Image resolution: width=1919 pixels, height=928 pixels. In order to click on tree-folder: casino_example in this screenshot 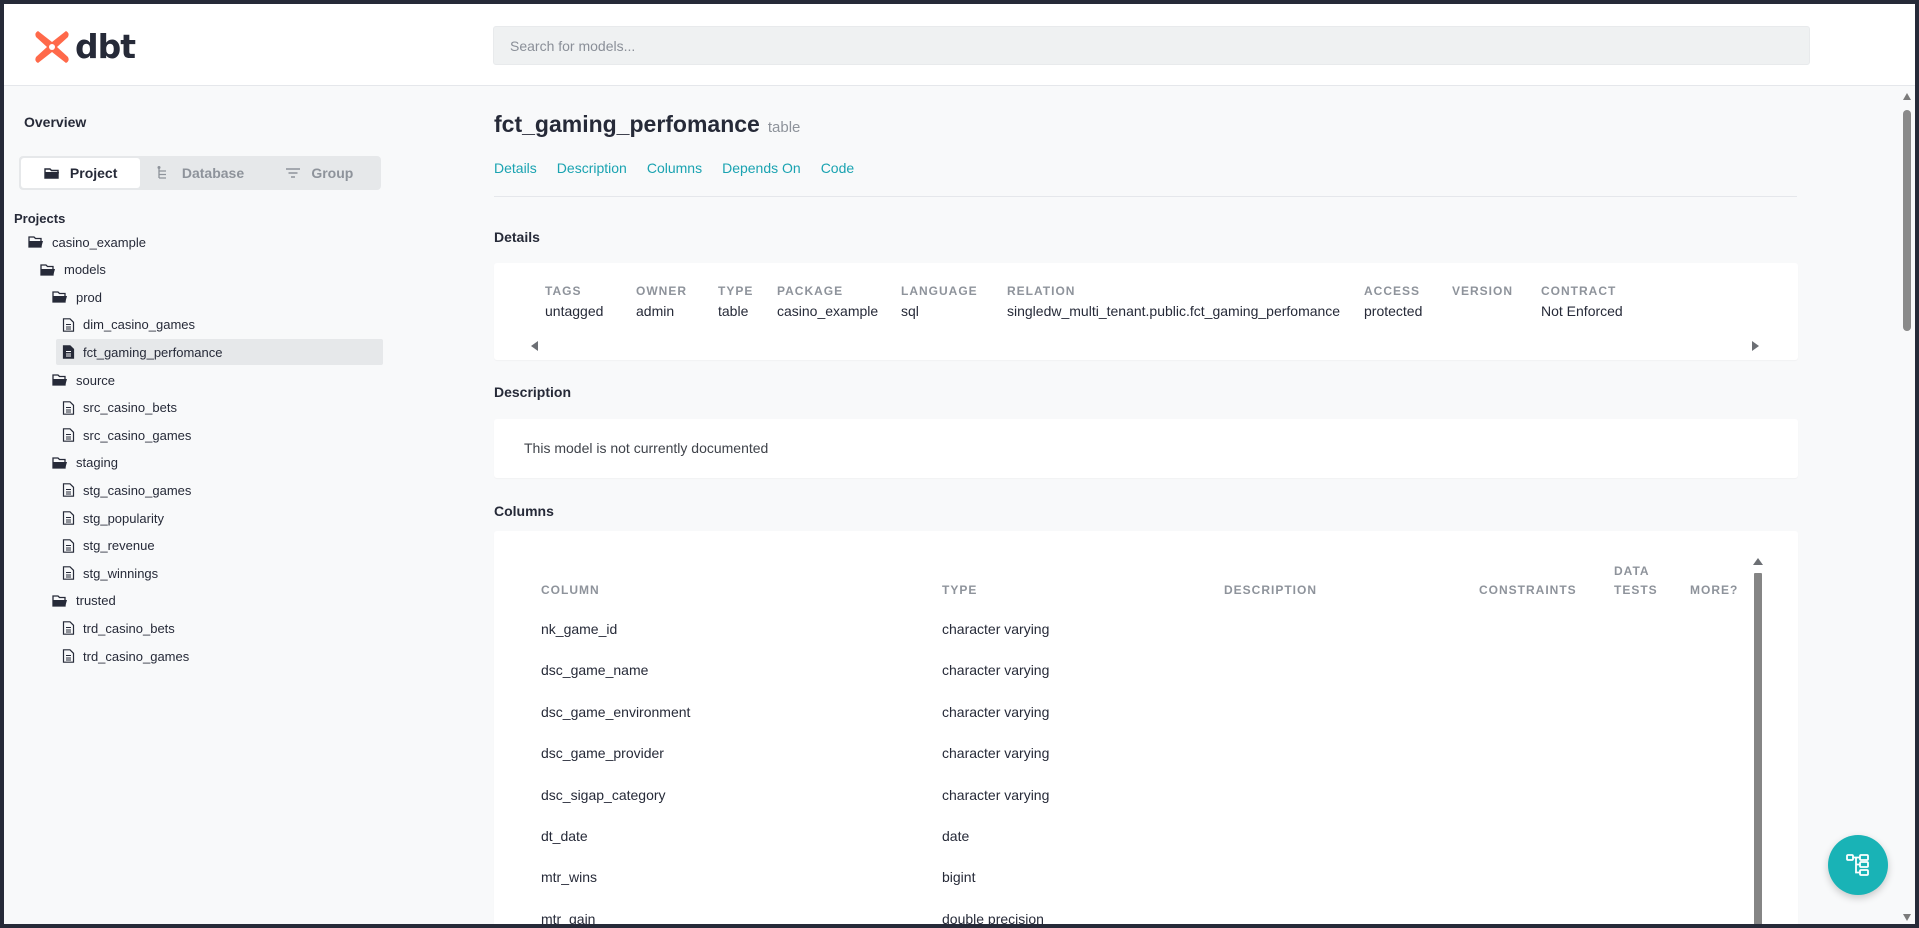, I will do `click(87, 242)`.